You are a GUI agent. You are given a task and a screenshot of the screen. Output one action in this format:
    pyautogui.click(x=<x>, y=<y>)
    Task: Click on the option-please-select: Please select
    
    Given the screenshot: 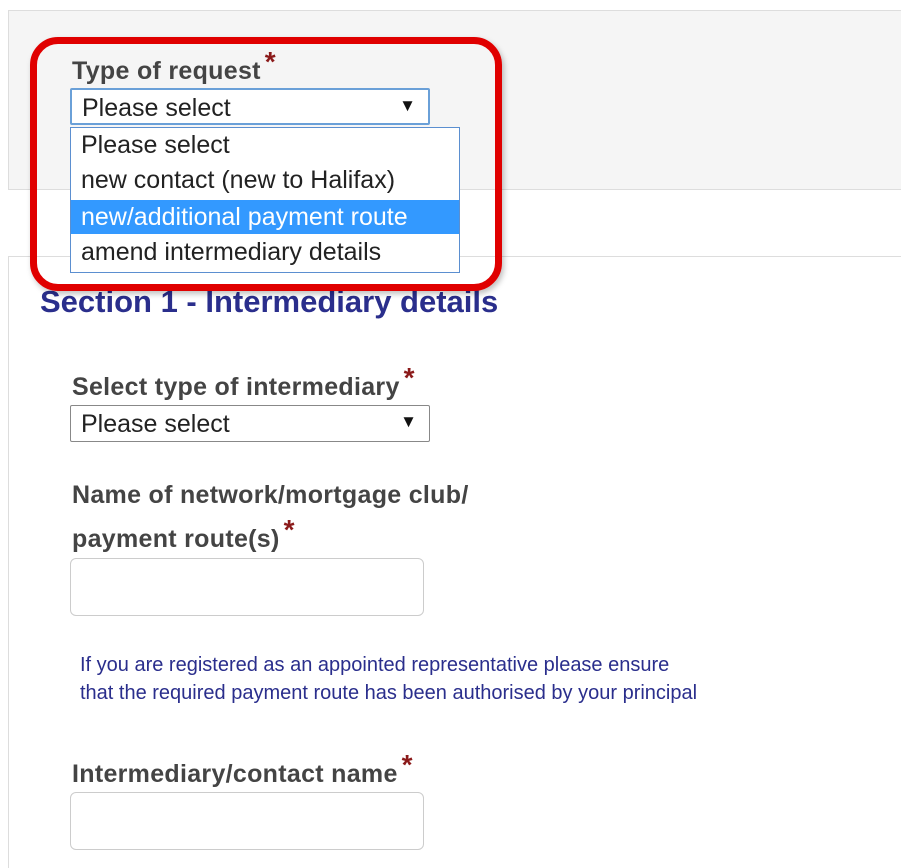 What is the action you would take?
    pyautogui.click(x=265, y=145)
    